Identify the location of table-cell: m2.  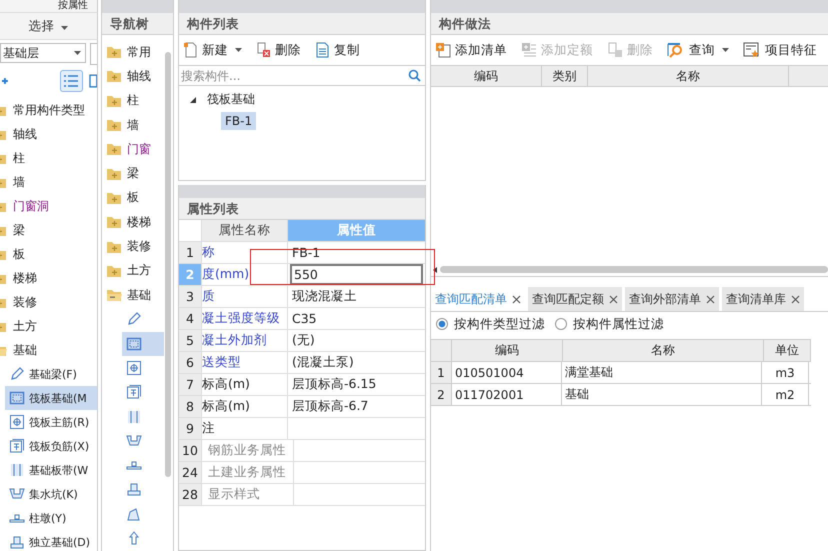
(785, 394).